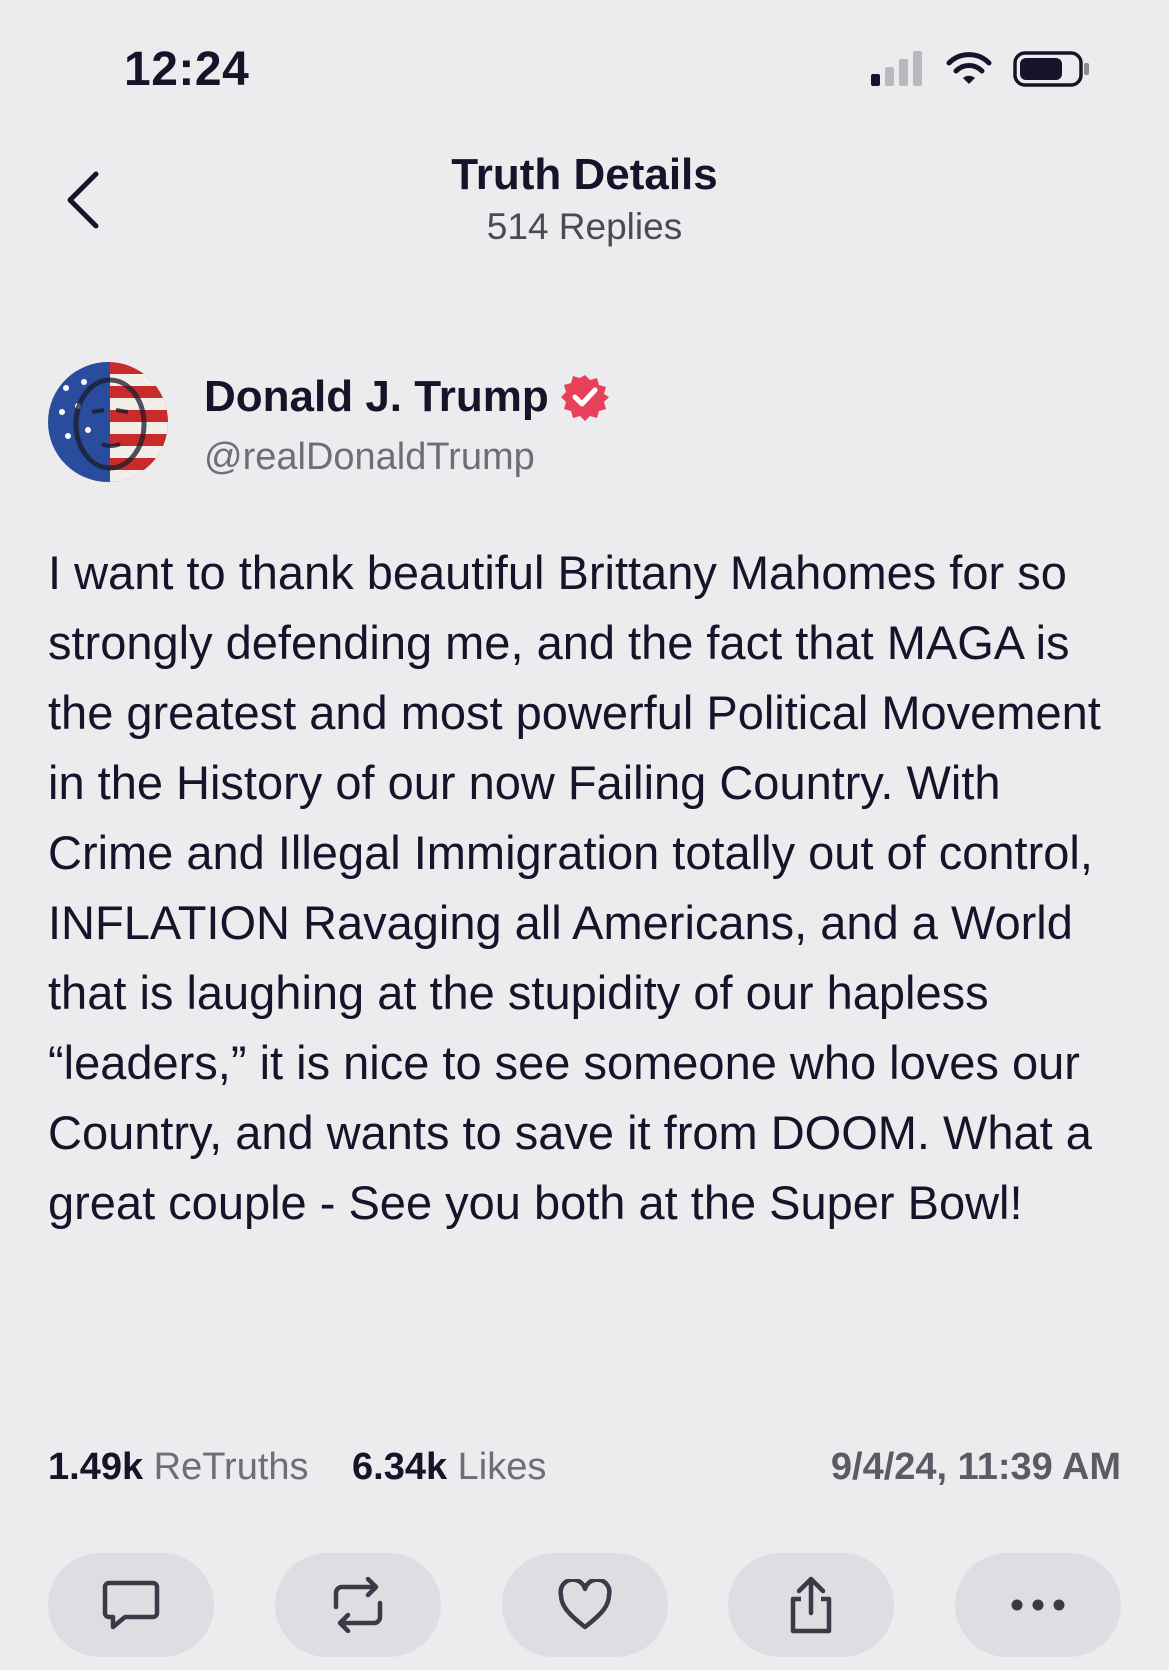 The height and width of the screenshot is (1670, 1169). I want to click on status-time: 12:24, so click(187, 69).